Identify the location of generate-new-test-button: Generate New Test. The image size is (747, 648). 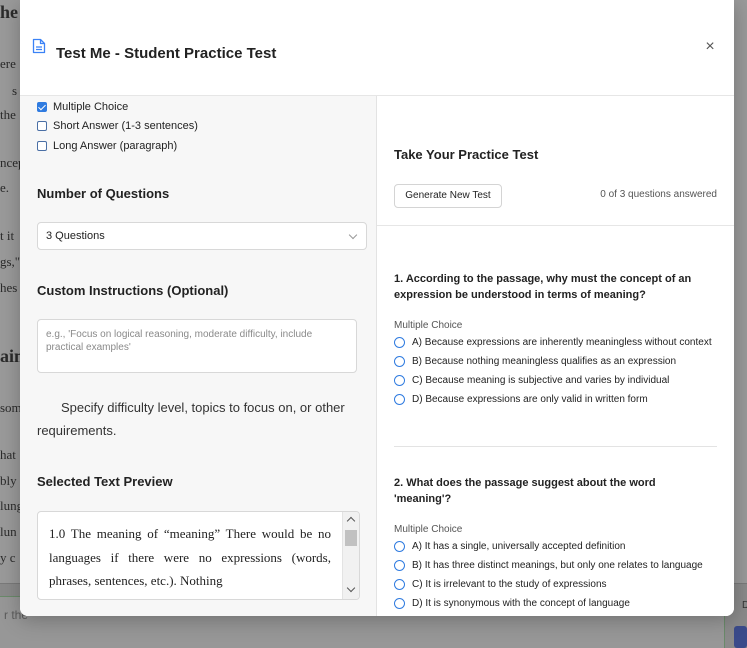
(448, 196).